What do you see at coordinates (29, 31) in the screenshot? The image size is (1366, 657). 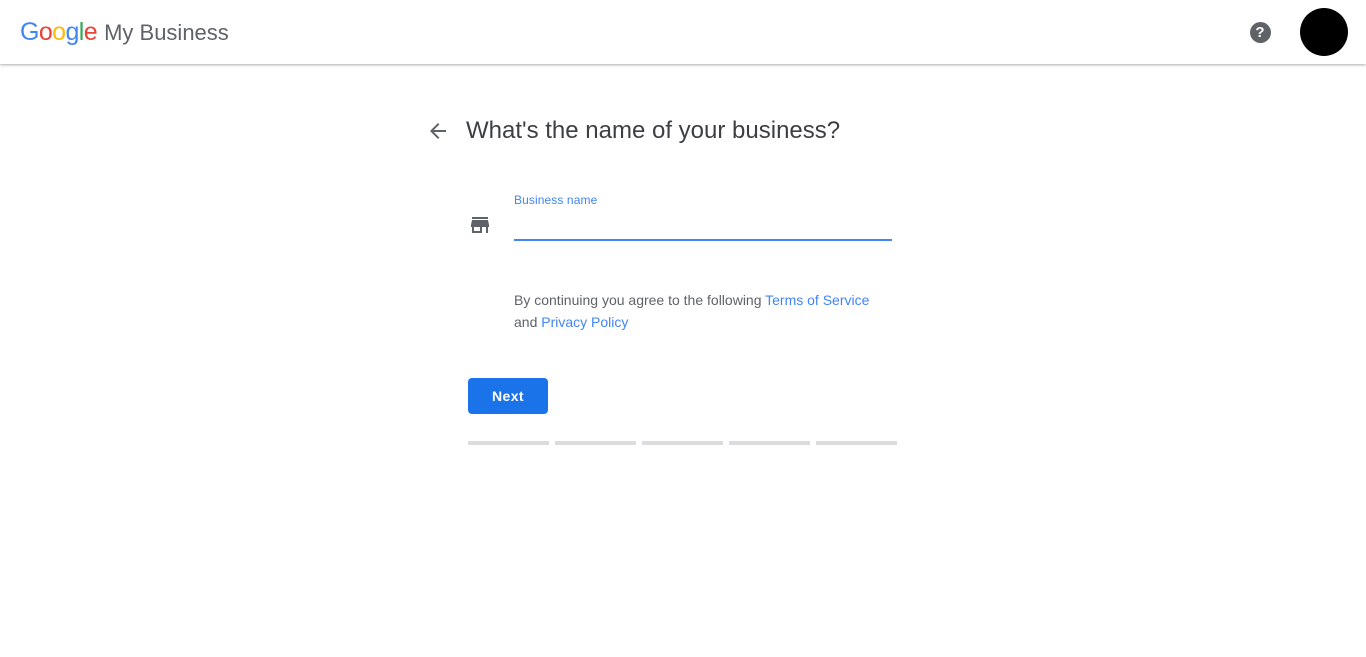 I see `logo-letter-g1: G` at bounding box center [29, 31].